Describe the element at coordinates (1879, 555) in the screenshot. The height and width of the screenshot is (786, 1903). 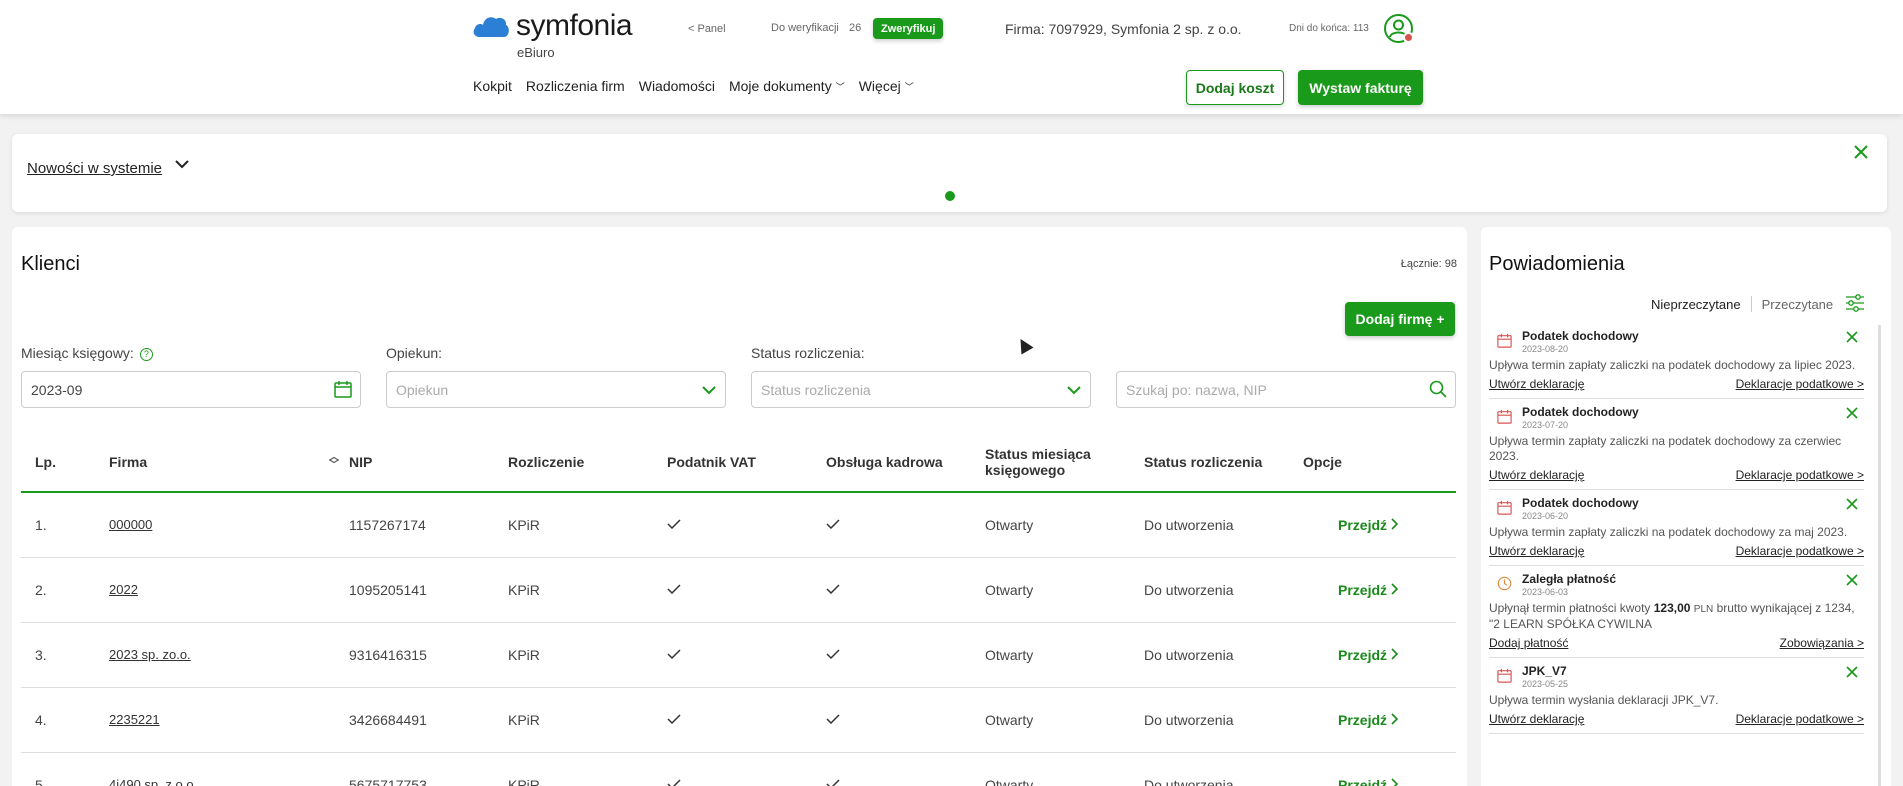
I see `scrollbar` at that location.